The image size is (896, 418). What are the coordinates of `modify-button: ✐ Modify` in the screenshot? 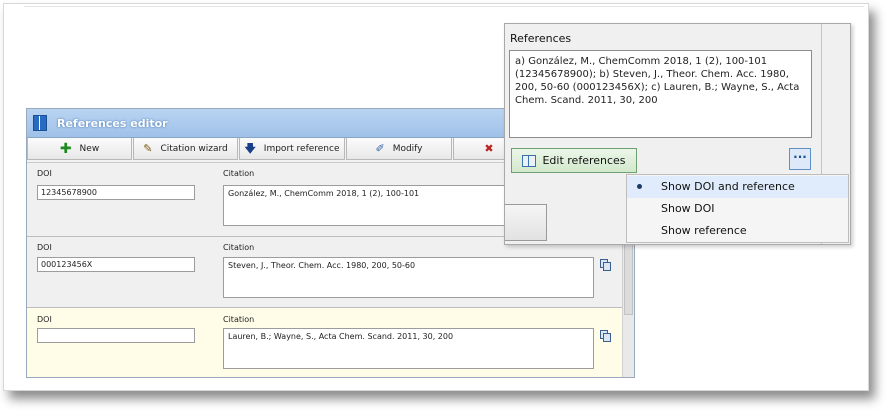 It's located at (399, 149).